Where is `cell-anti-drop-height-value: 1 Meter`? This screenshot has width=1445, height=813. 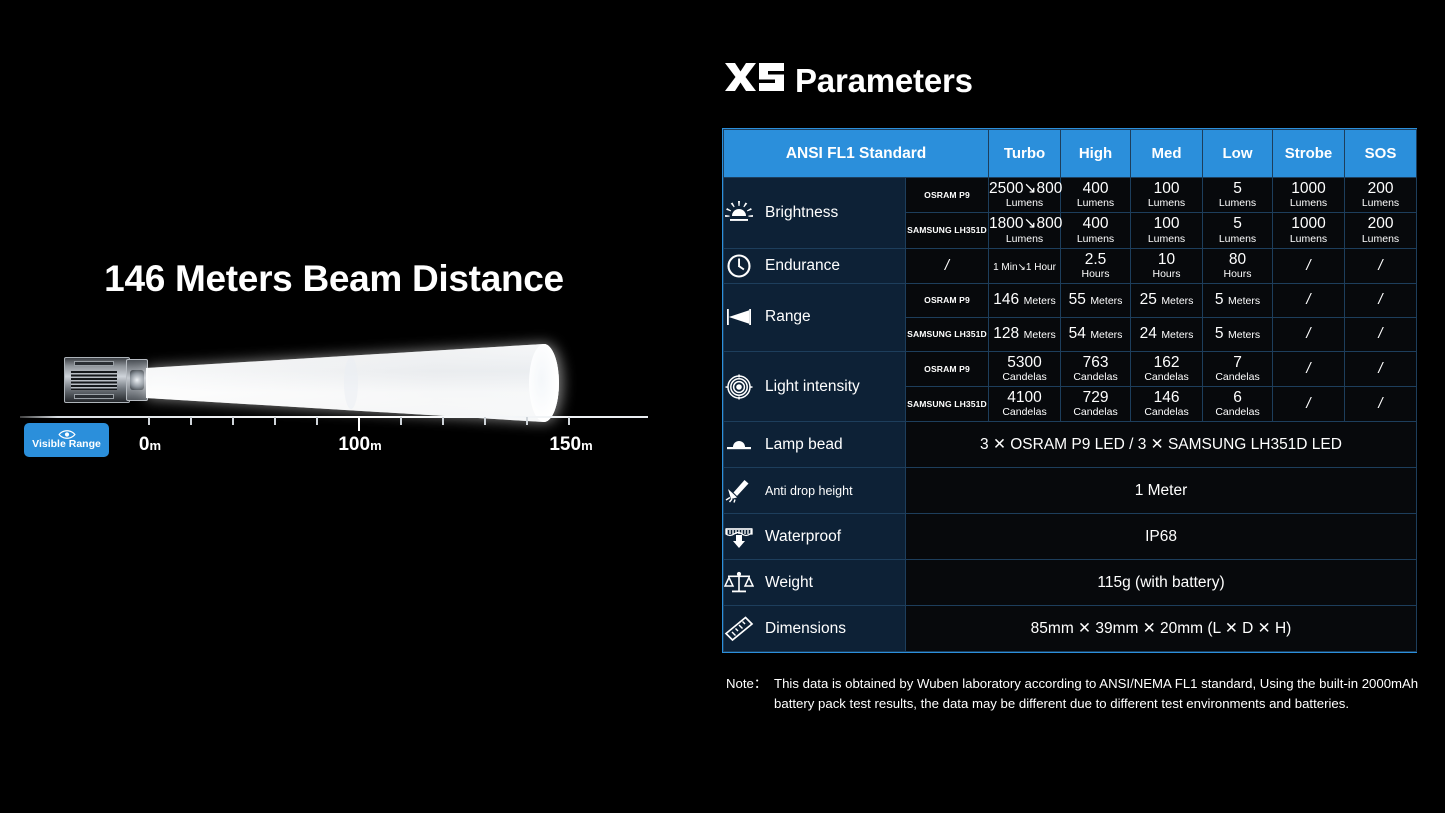 cell-anti-drop-height-value: 1 Meter is located at coordinates (1161, 491).